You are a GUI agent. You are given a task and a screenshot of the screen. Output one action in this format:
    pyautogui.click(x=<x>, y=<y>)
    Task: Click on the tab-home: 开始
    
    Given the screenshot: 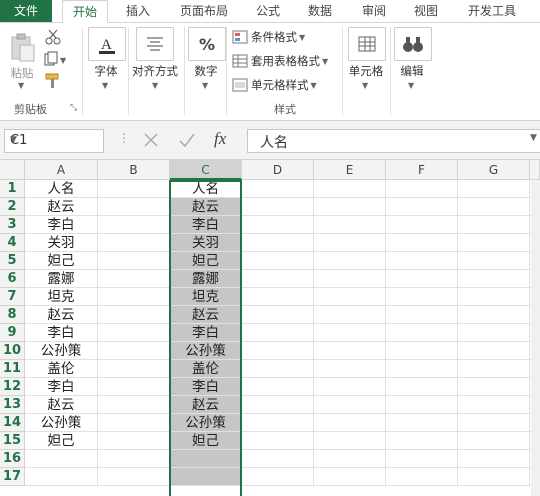 What is the action you would take?
    pyautogui.click(x=85, y=12)
    